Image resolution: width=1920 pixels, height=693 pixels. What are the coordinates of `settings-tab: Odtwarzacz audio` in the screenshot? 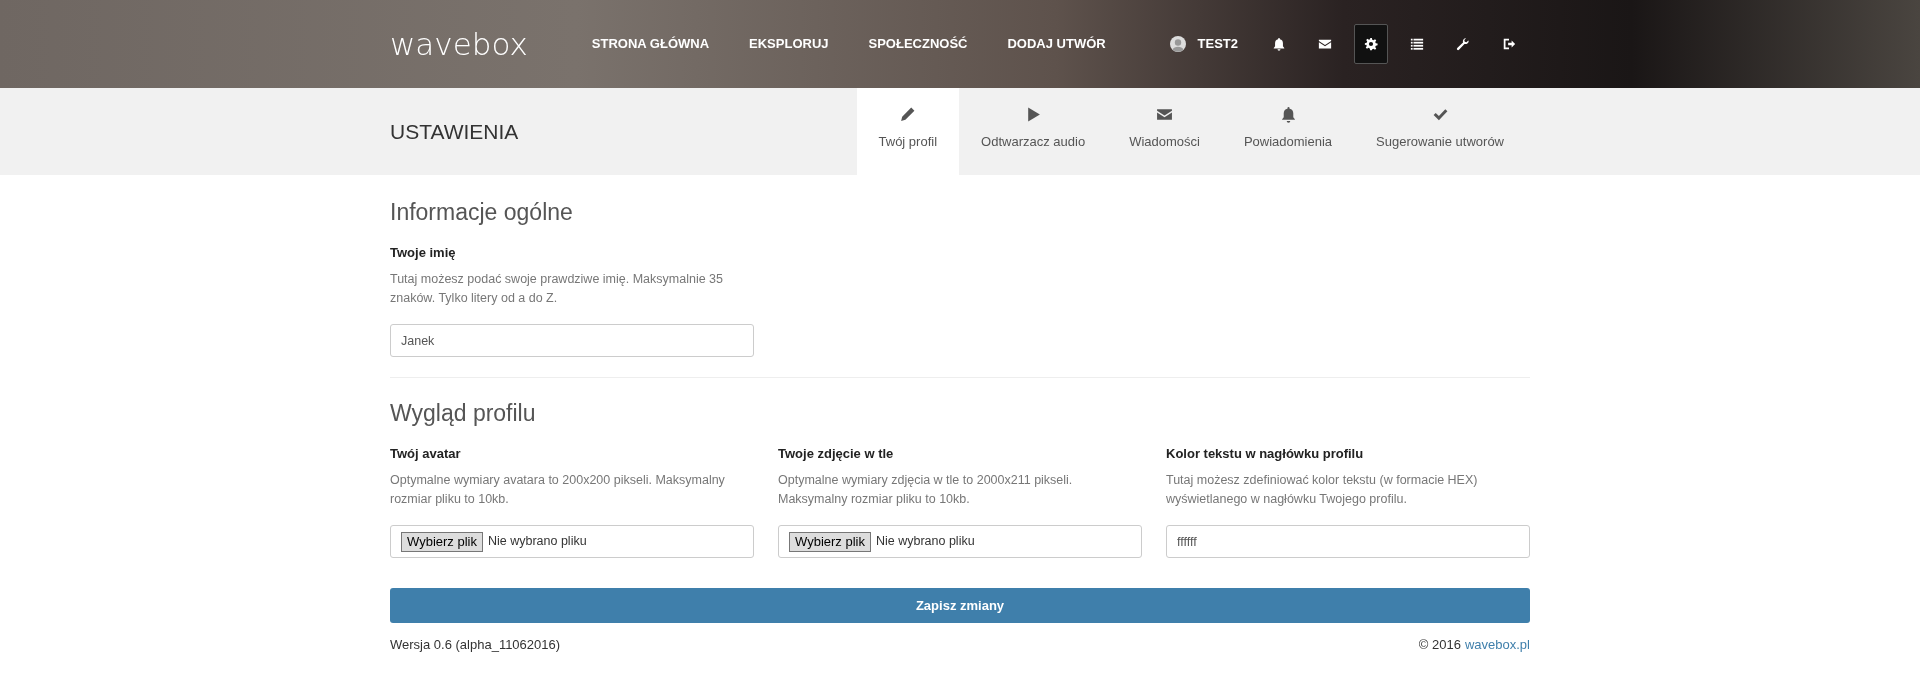 It's located at (1033, 131).